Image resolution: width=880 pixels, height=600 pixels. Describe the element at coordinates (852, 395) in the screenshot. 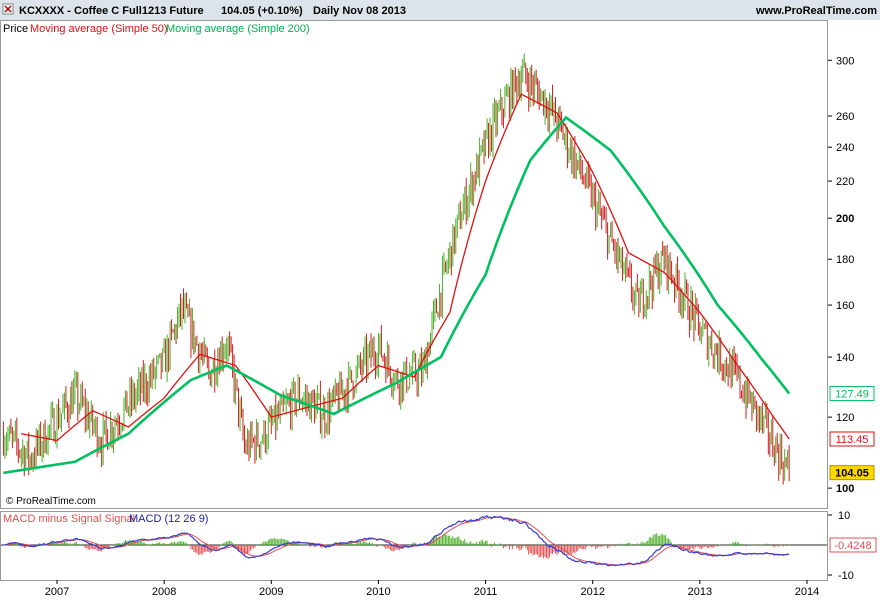

I see `ma200-last-value: 127.49` at that location.